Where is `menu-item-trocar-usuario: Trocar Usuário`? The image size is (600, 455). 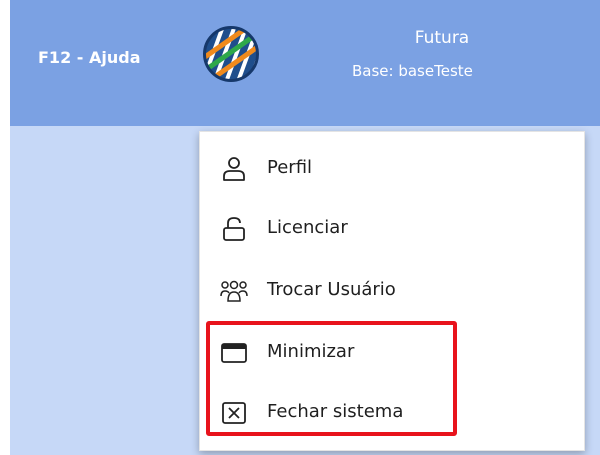
menu-item-trocar-usuario: Trocar Usuário is located at coordinates (392, 291).